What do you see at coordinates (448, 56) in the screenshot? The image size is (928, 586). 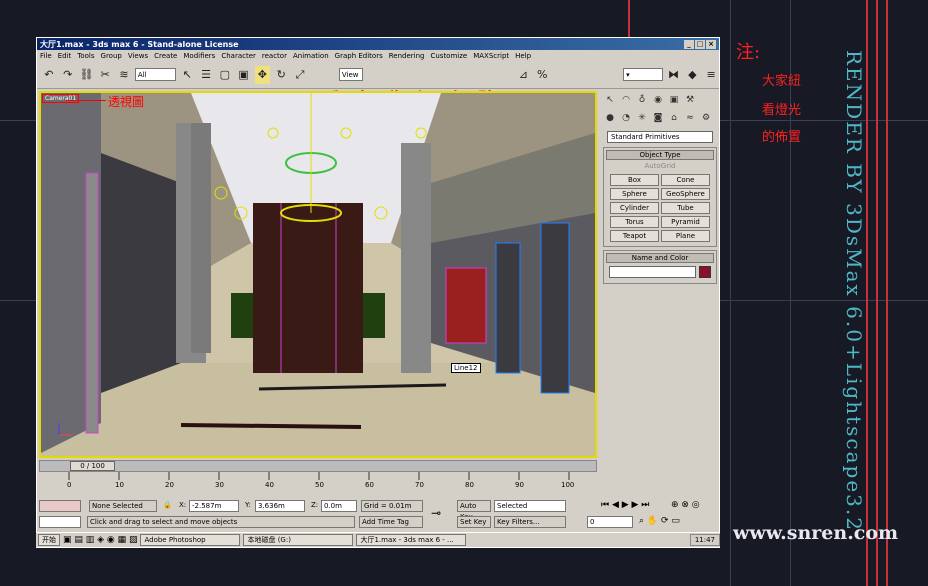 I see `menu-customize: Customize` at bounding box center [448, 56].